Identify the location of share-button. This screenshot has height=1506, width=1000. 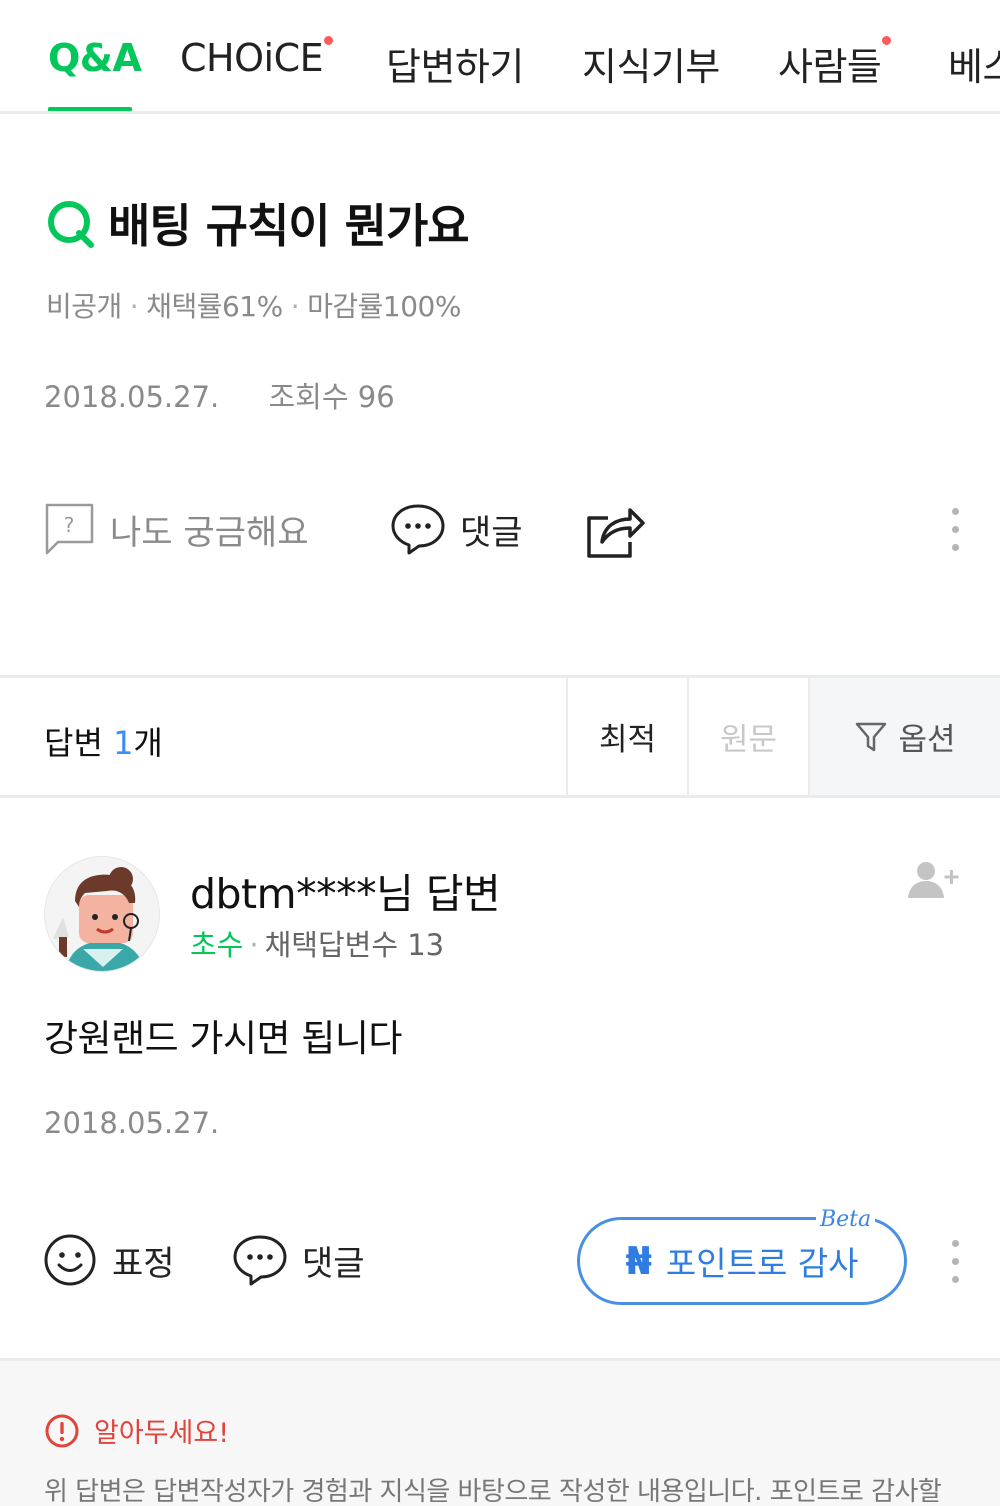
(622, 531).